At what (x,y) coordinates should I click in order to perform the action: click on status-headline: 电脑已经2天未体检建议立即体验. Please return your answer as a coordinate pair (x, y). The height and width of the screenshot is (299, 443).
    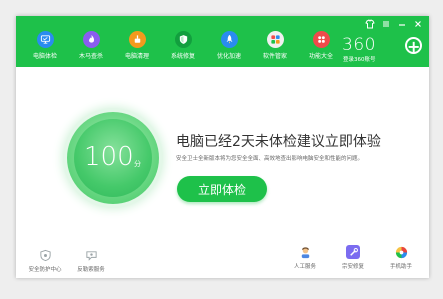
    Looking at the image, I should click on (278, 142).